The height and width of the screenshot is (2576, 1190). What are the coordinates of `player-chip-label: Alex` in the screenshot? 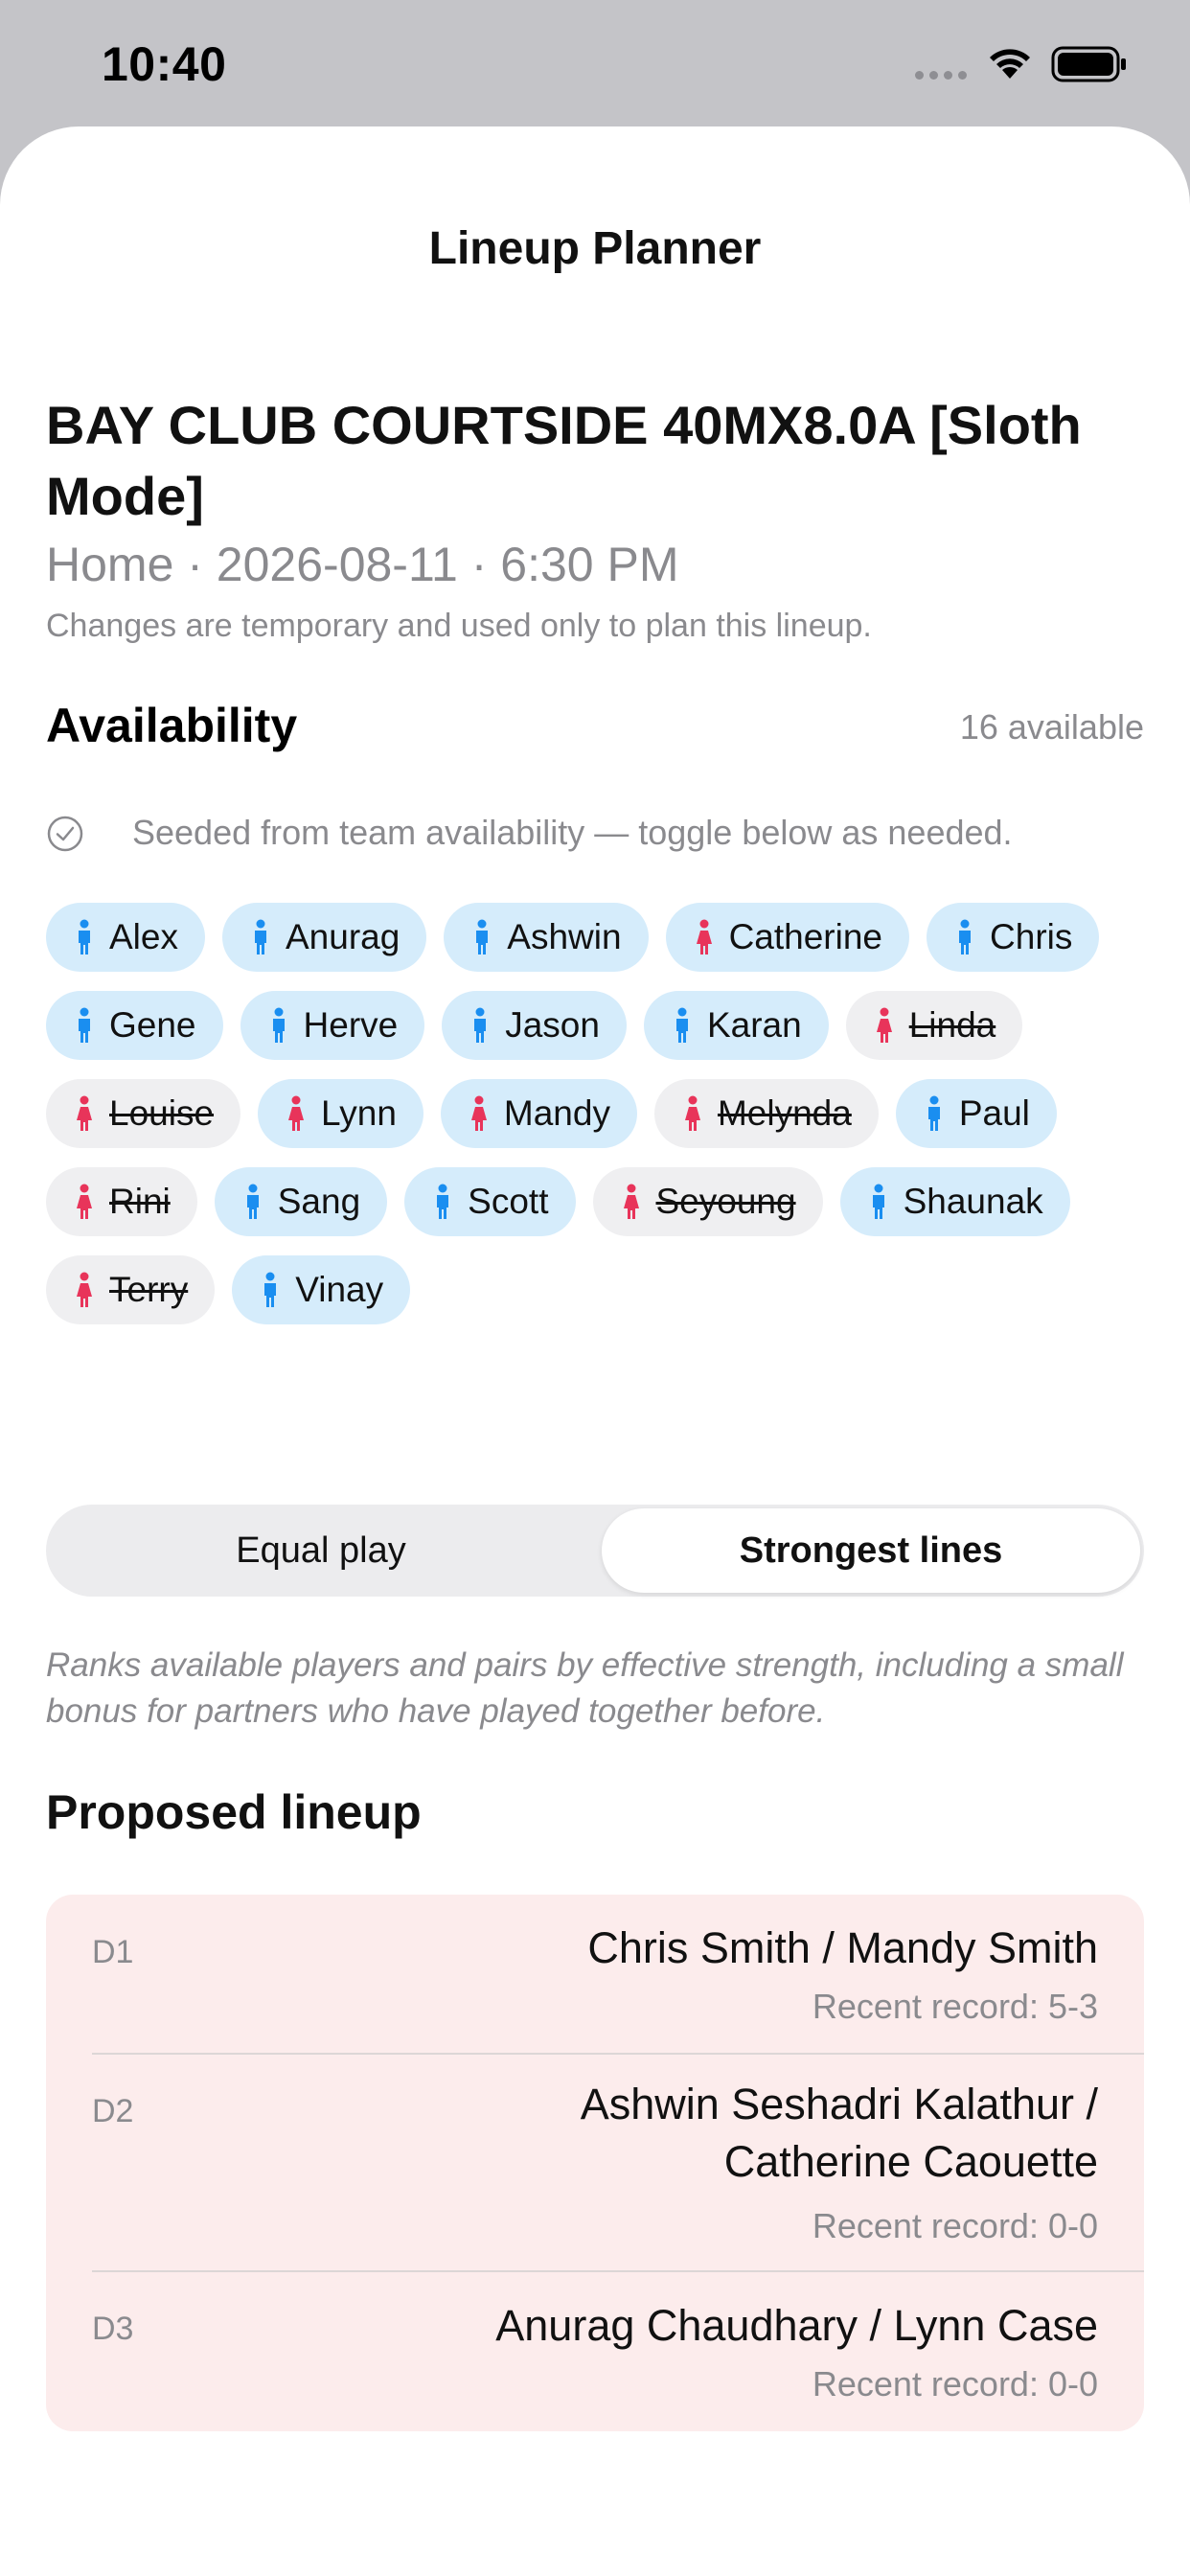 It's located at (144, 936).